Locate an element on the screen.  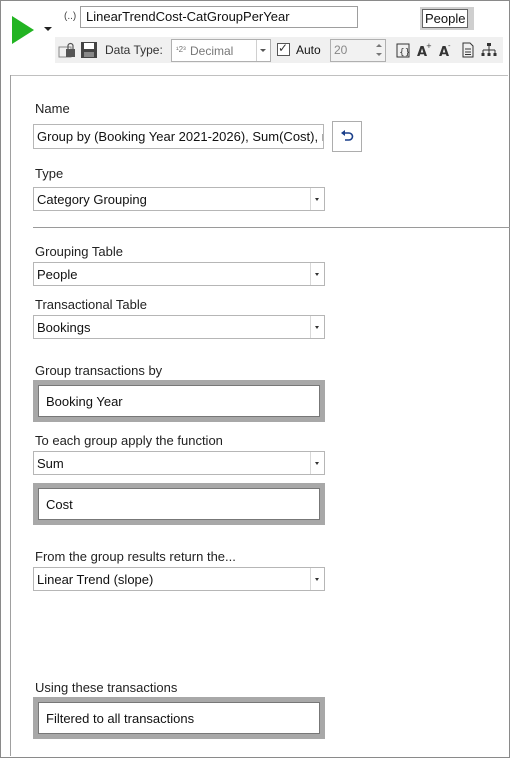
font-increase-icon: A + is located at coordinates (424, 50).